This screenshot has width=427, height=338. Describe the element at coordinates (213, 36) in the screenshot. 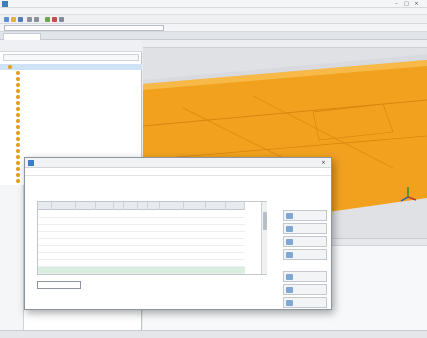

I see `tab-strip` at that location.